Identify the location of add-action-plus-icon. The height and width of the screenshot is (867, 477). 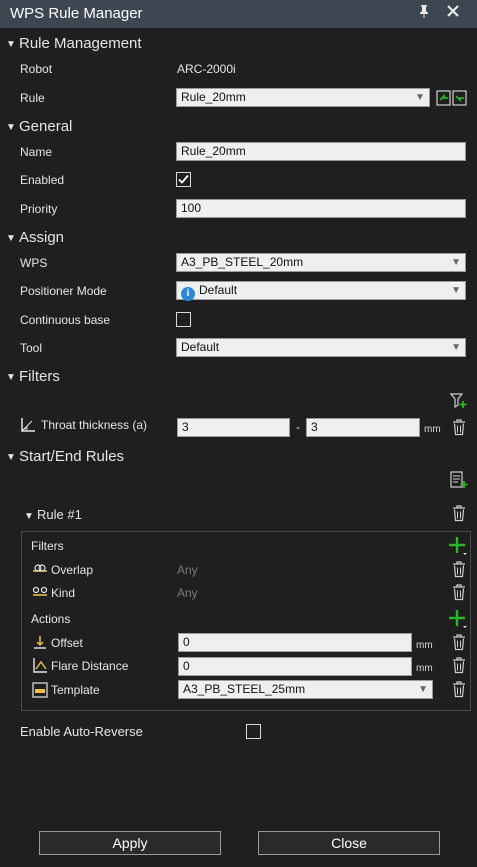
(458, 620).